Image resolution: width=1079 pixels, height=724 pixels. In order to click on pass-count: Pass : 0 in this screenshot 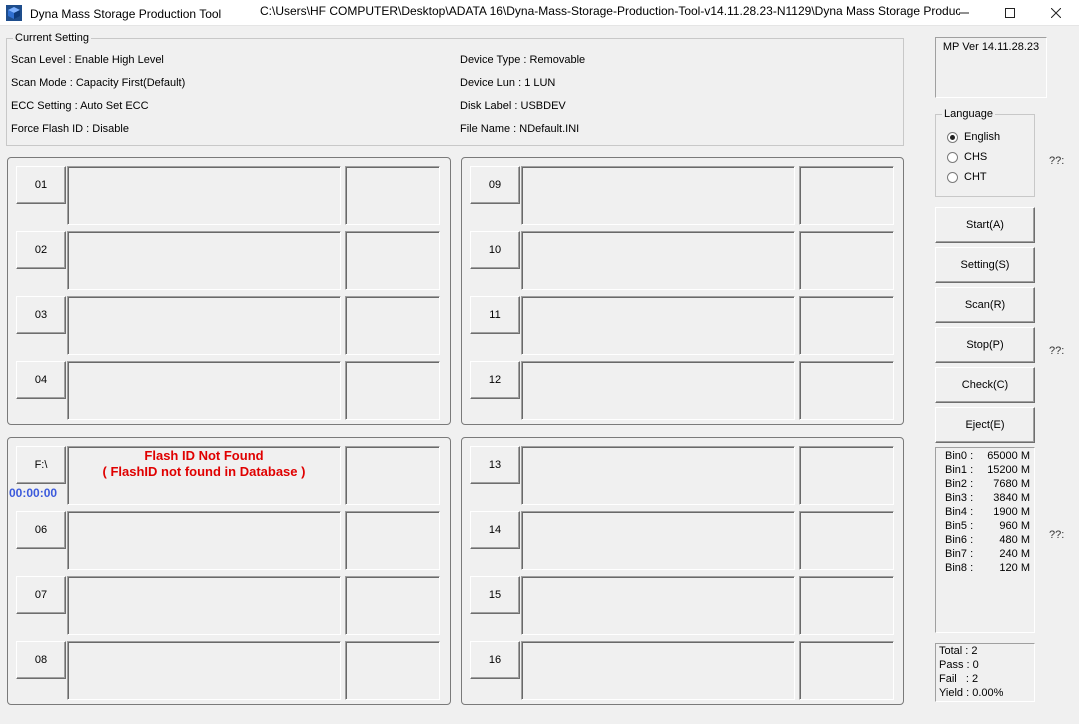, I will do `click(959, 665)`.